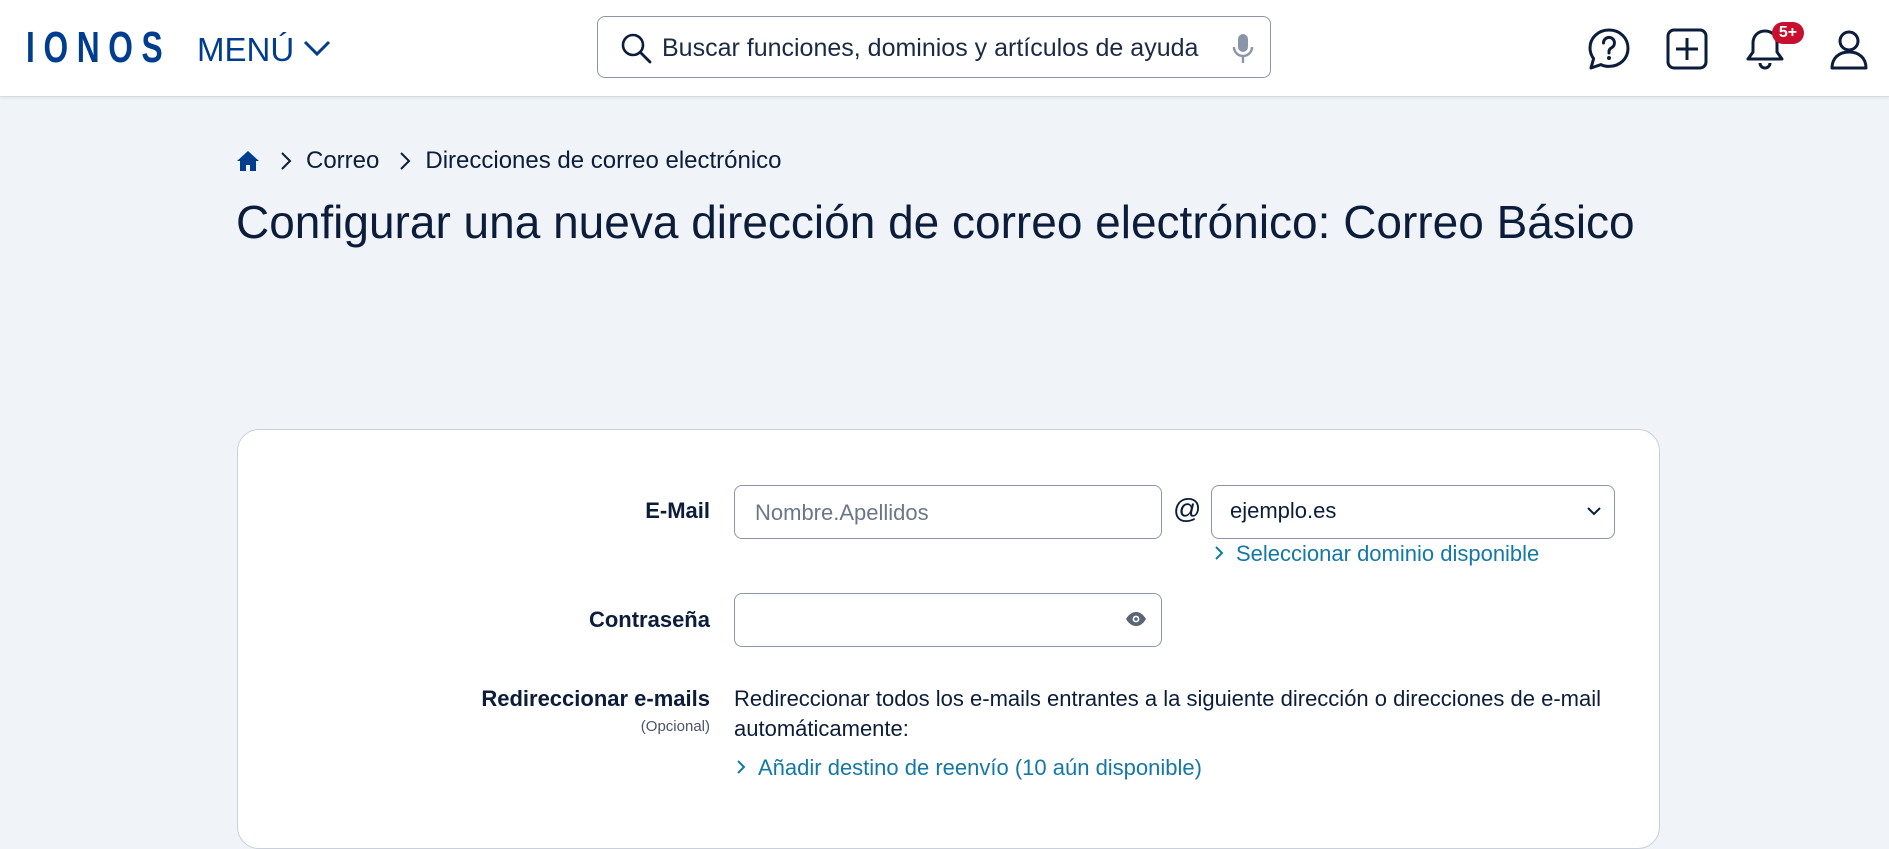 The width and height of the screenshot is (1889, 849). I want to click on email-input, so click(945, 513).